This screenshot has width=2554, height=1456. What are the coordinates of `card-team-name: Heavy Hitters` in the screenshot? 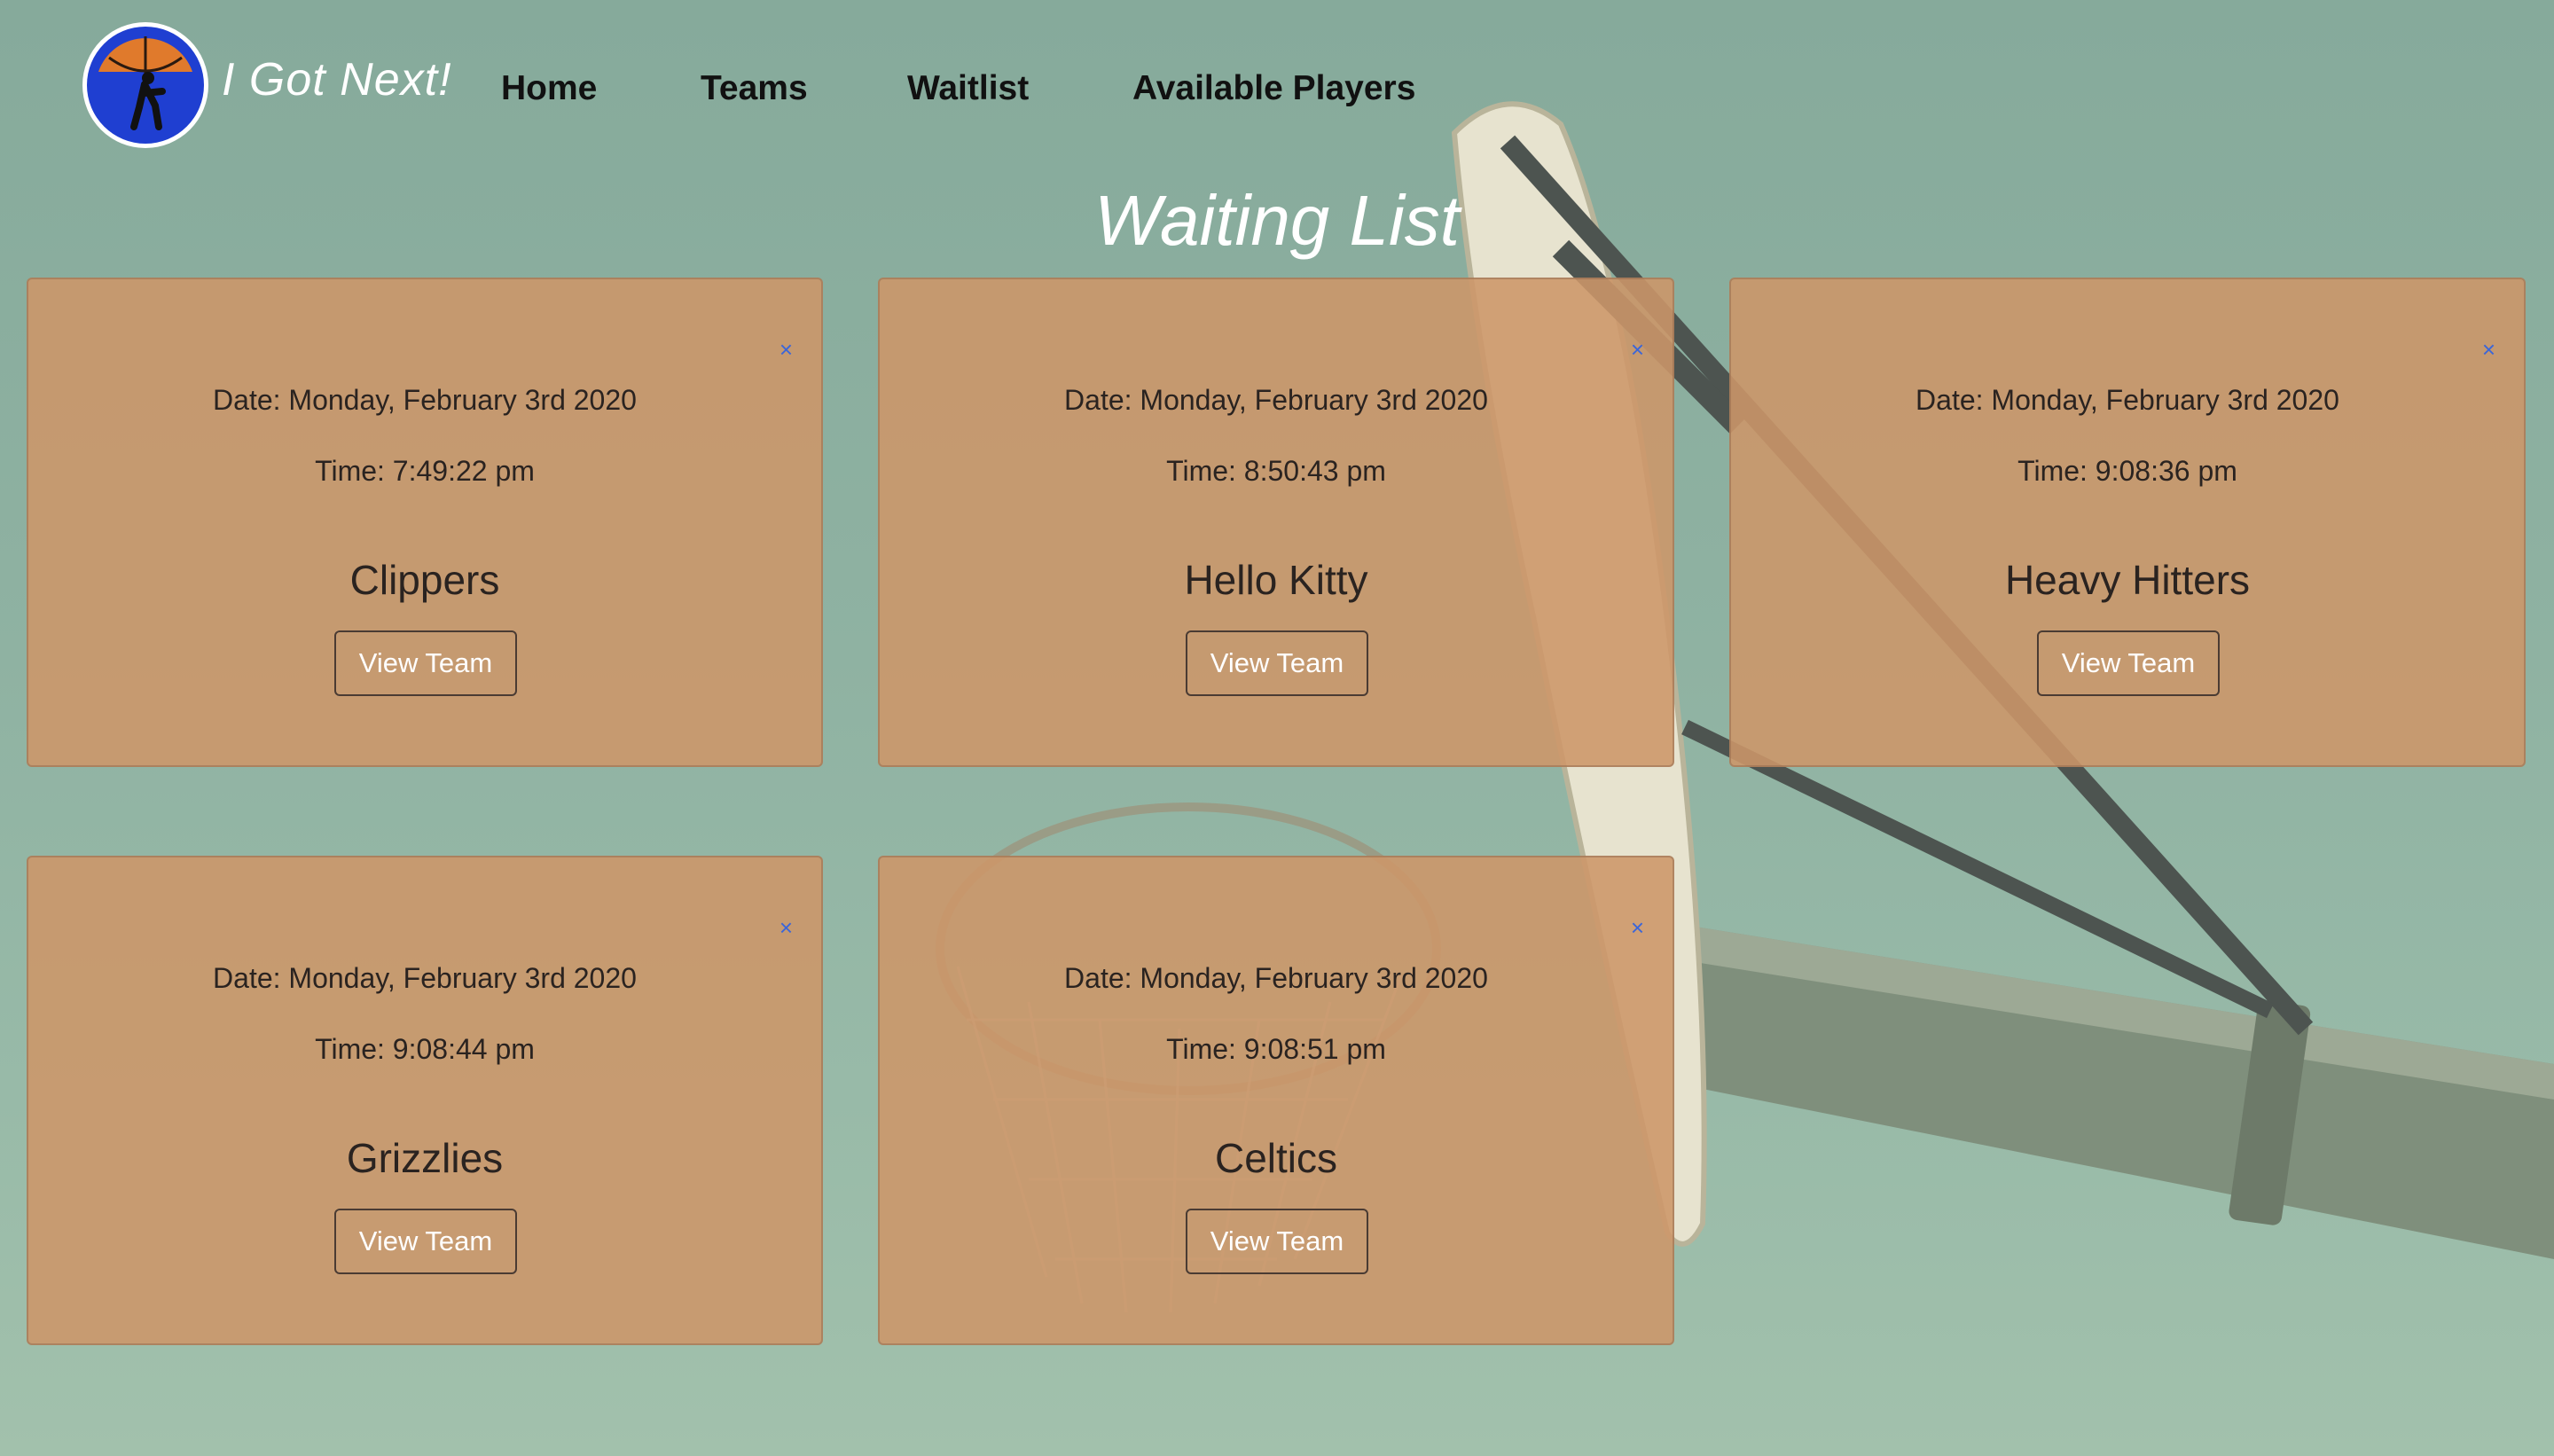 It's located at (2127, 580).